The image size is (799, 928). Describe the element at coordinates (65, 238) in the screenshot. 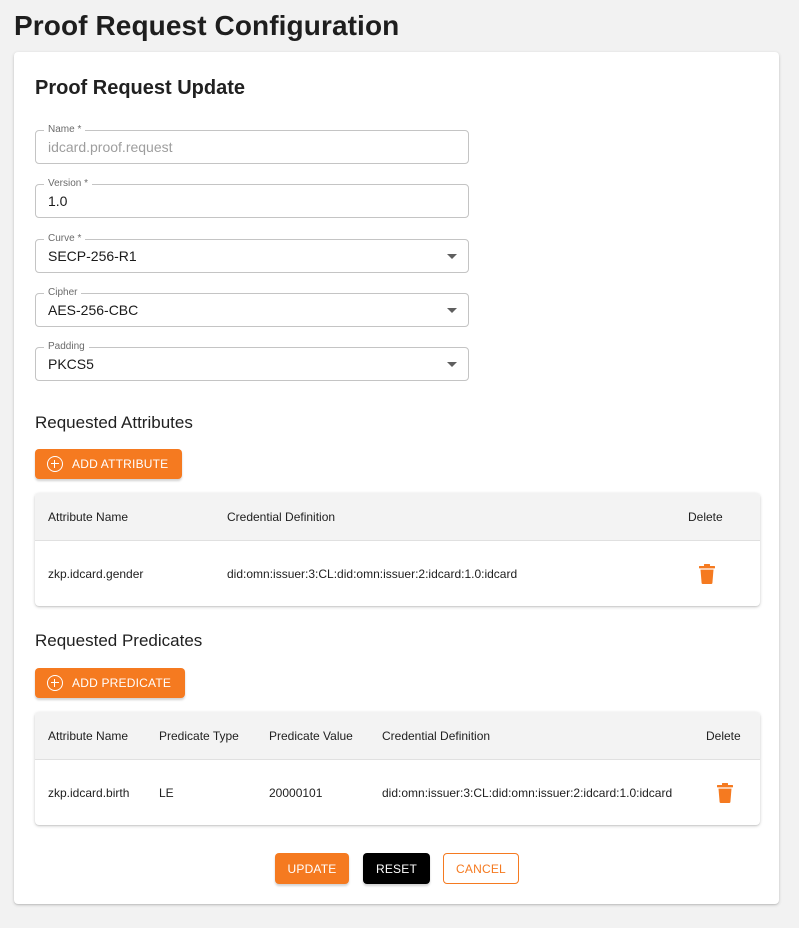

I see `curve-label: Curve *` at that location.